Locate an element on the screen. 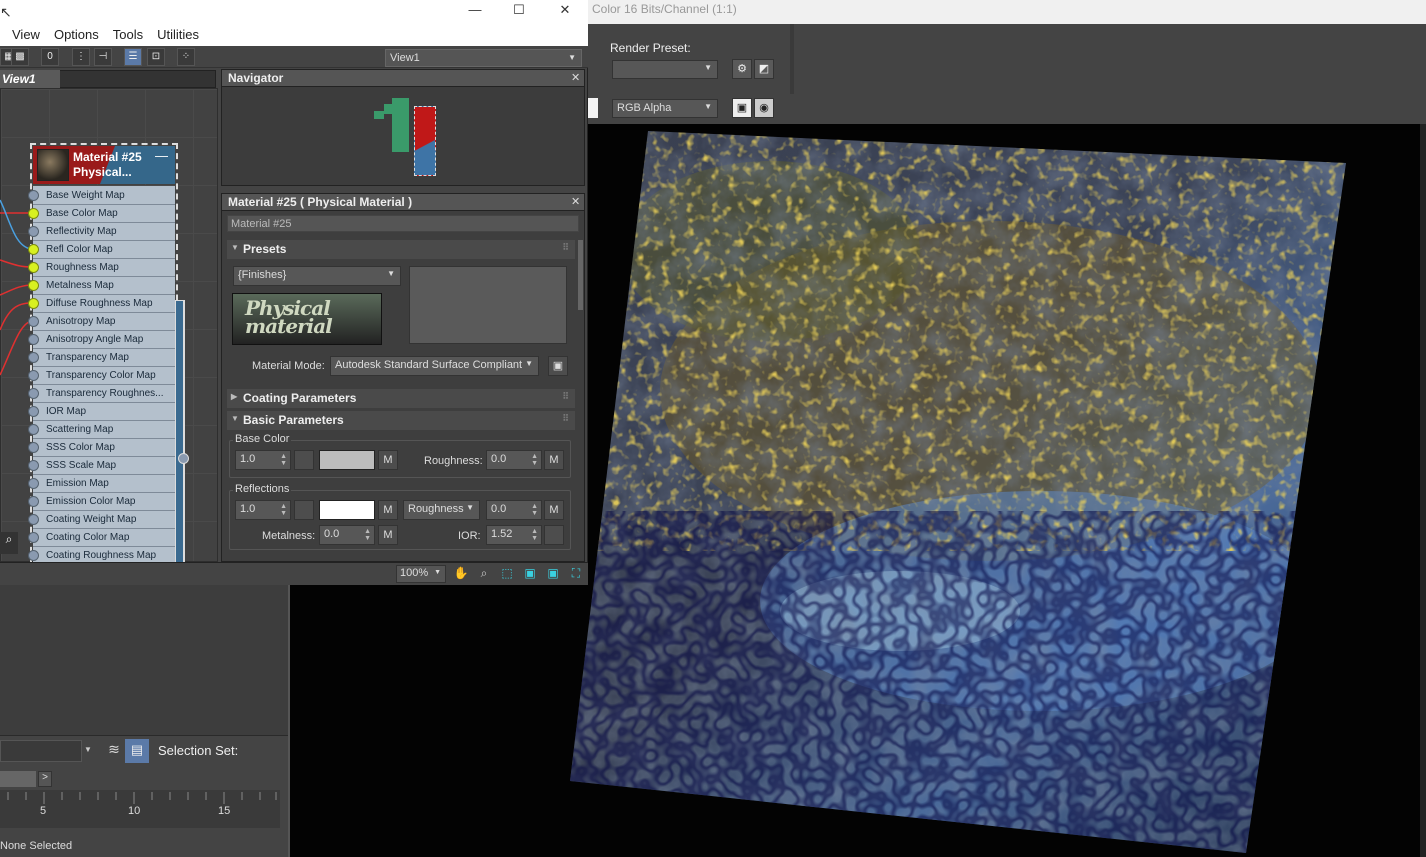 Image resolution: width=1426 pixels, height=857 pixels. coating-rollout: ▶ Coating Parameters ⠿ is located at coordinates (401, 398).